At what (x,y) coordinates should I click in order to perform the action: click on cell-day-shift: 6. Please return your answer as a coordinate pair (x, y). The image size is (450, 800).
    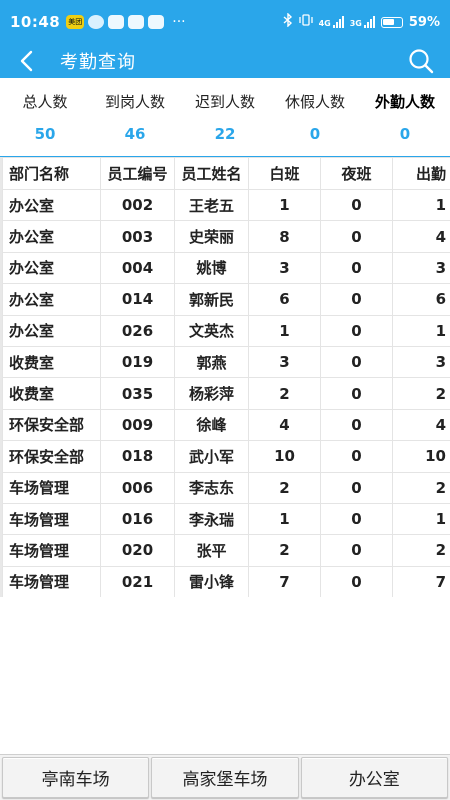
    Looking at the image, I should click on (284, 299).